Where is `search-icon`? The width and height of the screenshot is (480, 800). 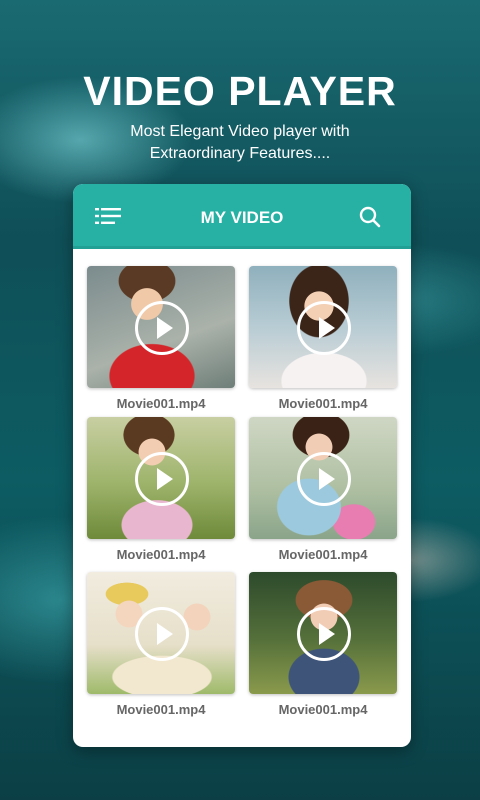
search-icon is located at coordinates (370, 217).